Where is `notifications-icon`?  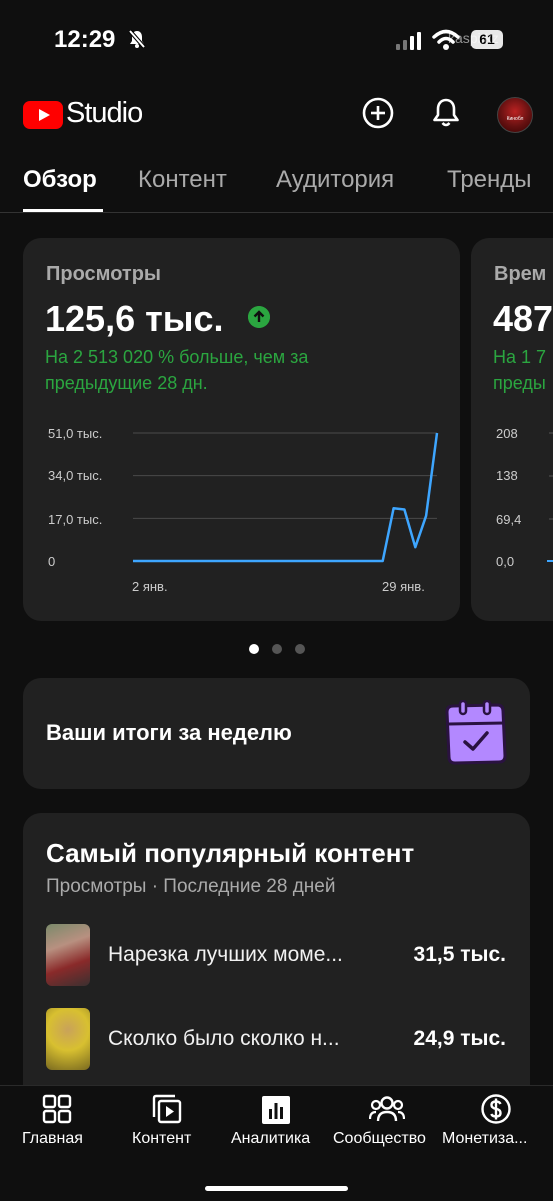
notifications-icon is located at coordinates (446, 113).